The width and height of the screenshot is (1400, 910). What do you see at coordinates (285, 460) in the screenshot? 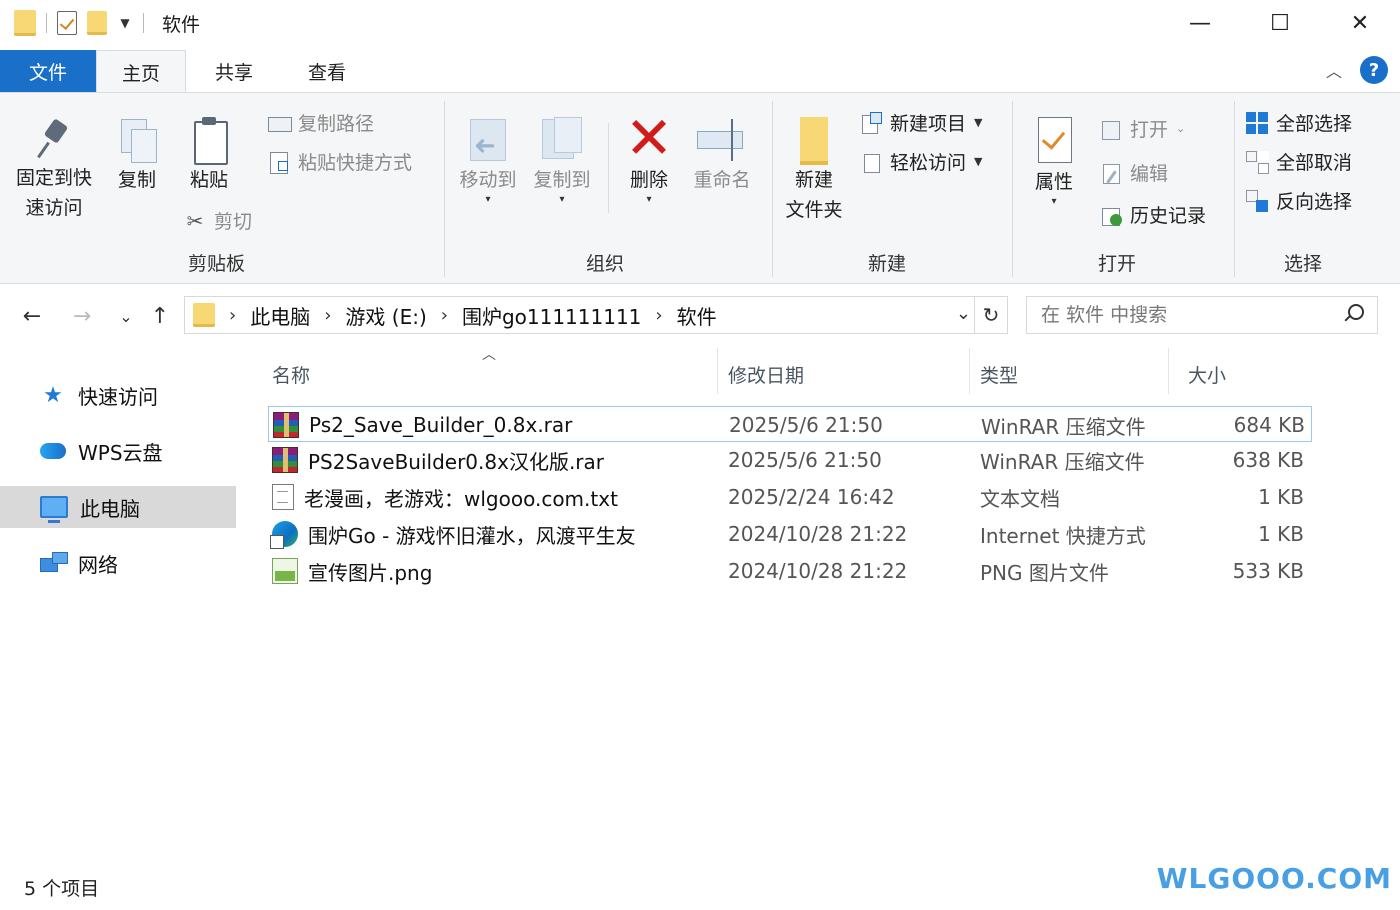
I see `rar-icon` at bounding box center [285, 460].